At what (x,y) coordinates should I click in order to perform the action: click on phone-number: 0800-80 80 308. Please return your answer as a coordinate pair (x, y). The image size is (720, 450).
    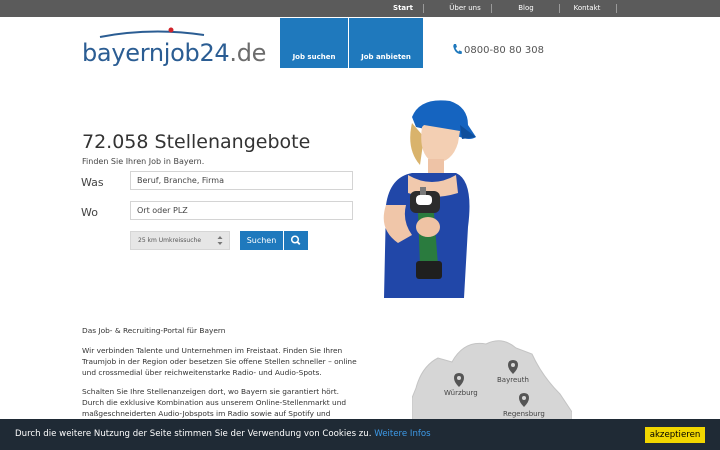
    Looking at the image, I should click on (498, 49).